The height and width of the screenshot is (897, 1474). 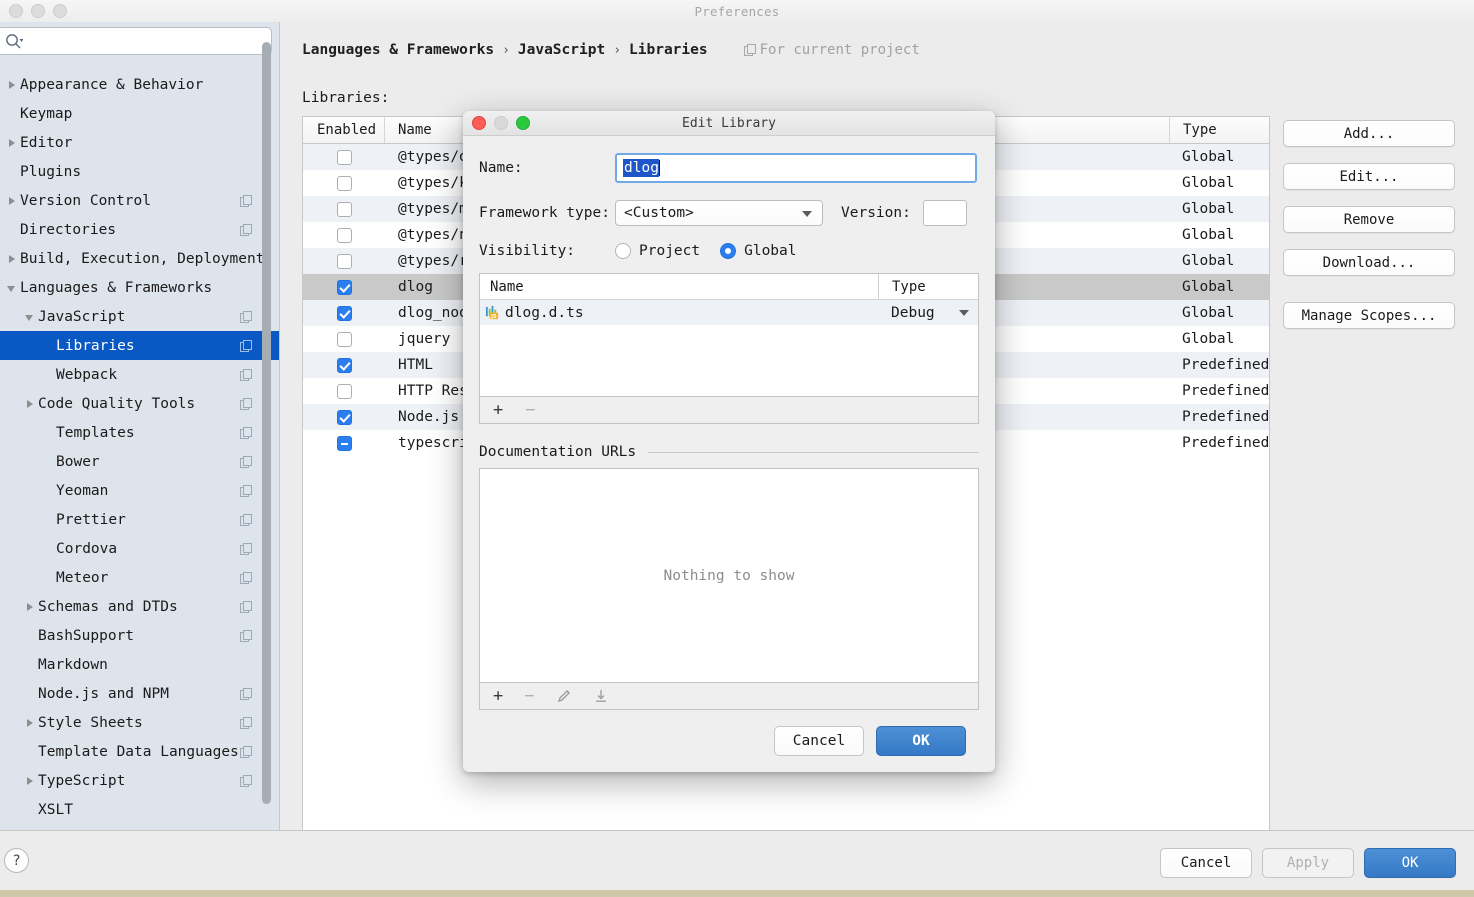 I want to click on sidebar-item-label: Appearance & Behavior, so click(x=112, y=84).